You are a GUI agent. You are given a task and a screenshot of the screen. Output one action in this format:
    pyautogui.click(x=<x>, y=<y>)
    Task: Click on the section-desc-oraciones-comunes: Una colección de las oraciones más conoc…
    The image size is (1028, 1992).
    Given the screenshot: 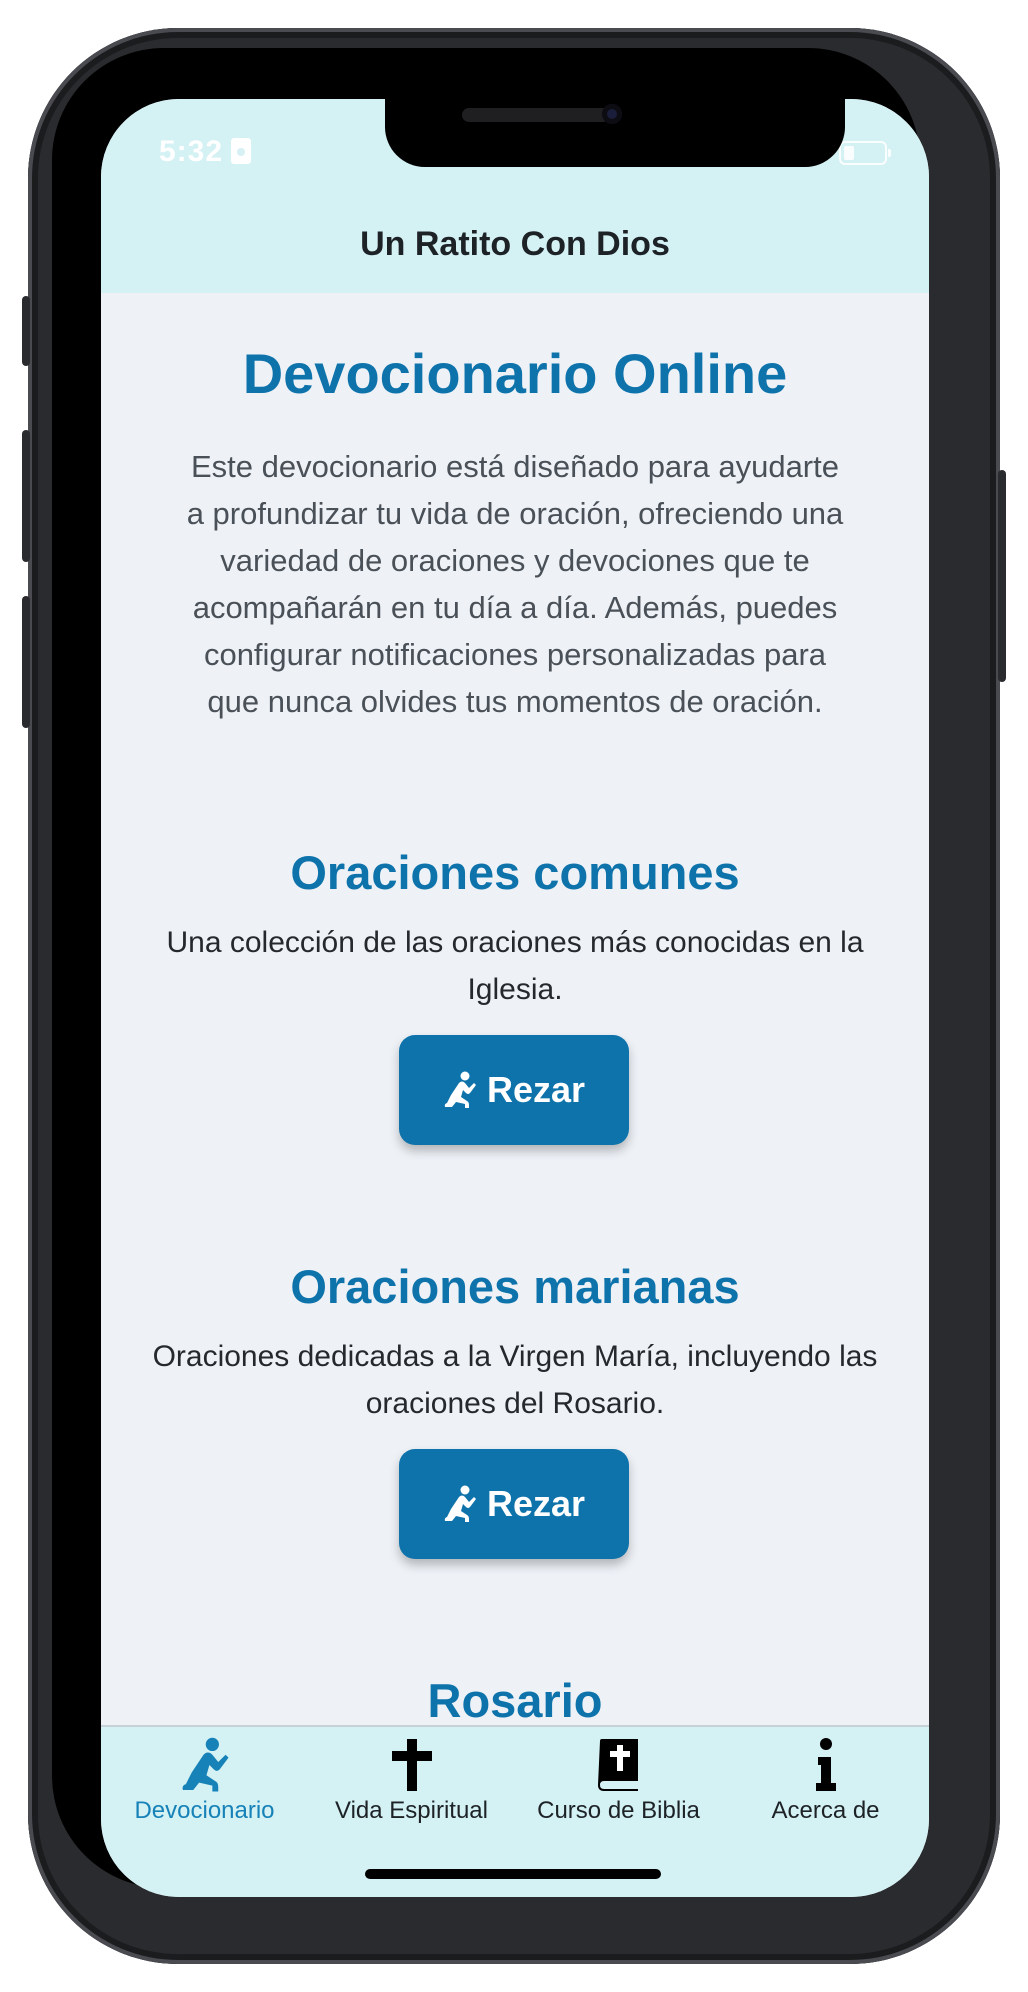 What is the action you would take?
    pyautogui.click(x=515, y=966)
    